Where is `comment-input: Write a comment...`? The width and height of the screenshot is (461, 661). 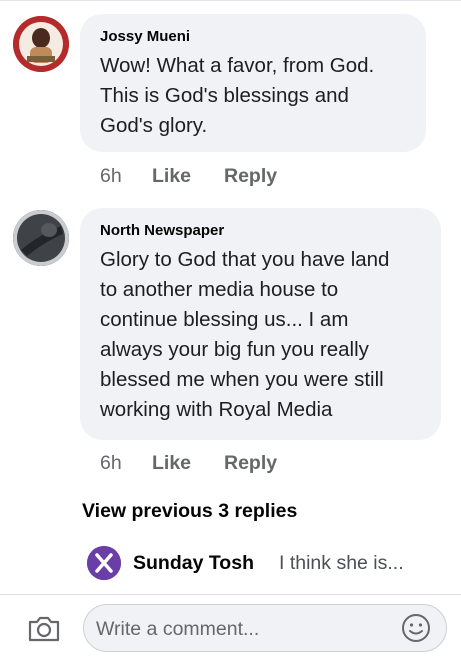 comment-input: Write a comment... is located at coordinates (265, 628).